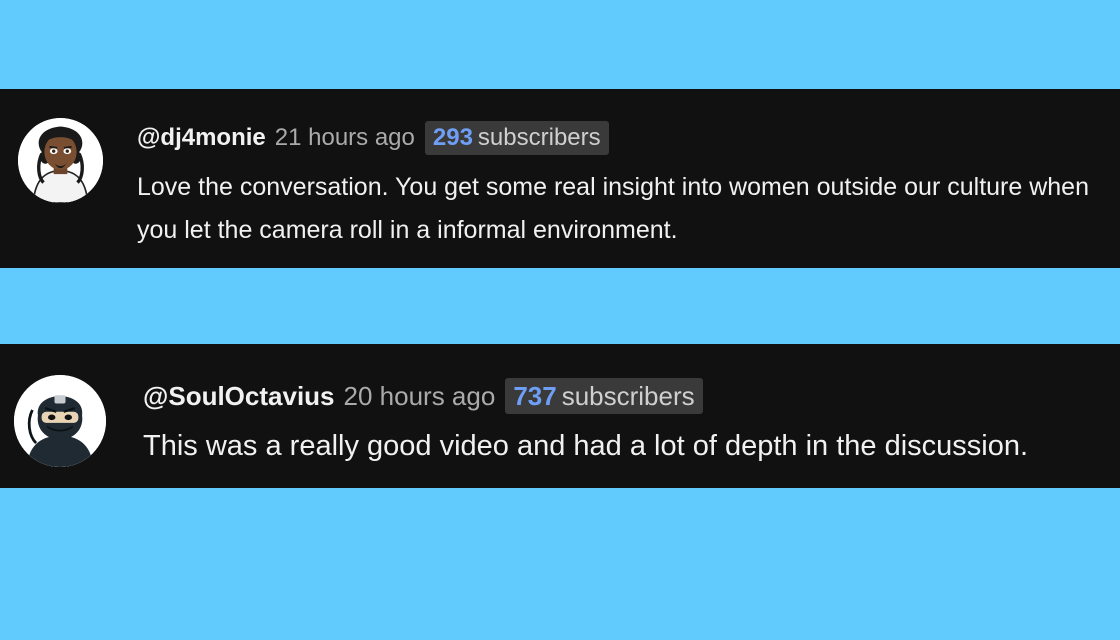 The height and width of the screenshot is (640, 1120). I want to click on comment-header: @dj4monie 21 hours ago 293 subscribers, so click(373, 138).